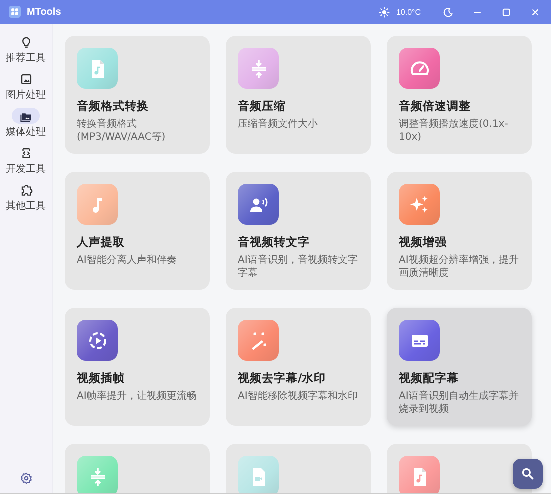 Image resolution: width=551 pixels, height=500 pixels. Describe the element at coordinates (435, 106) in the screenshot. I see `tool-title: 音频倍速调整` at that location.